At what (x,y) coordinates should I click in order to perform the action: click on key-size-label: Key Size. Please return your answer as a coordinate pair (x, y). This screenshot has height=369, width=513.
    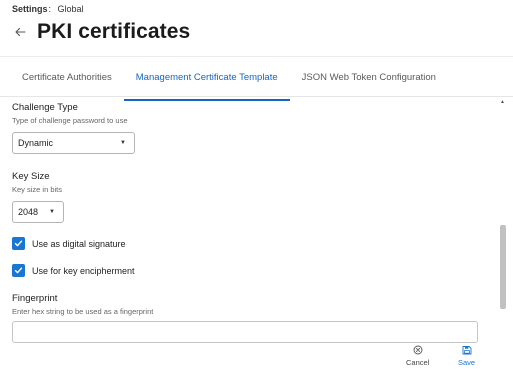
    Looking at the image, I should click on (31, 176).